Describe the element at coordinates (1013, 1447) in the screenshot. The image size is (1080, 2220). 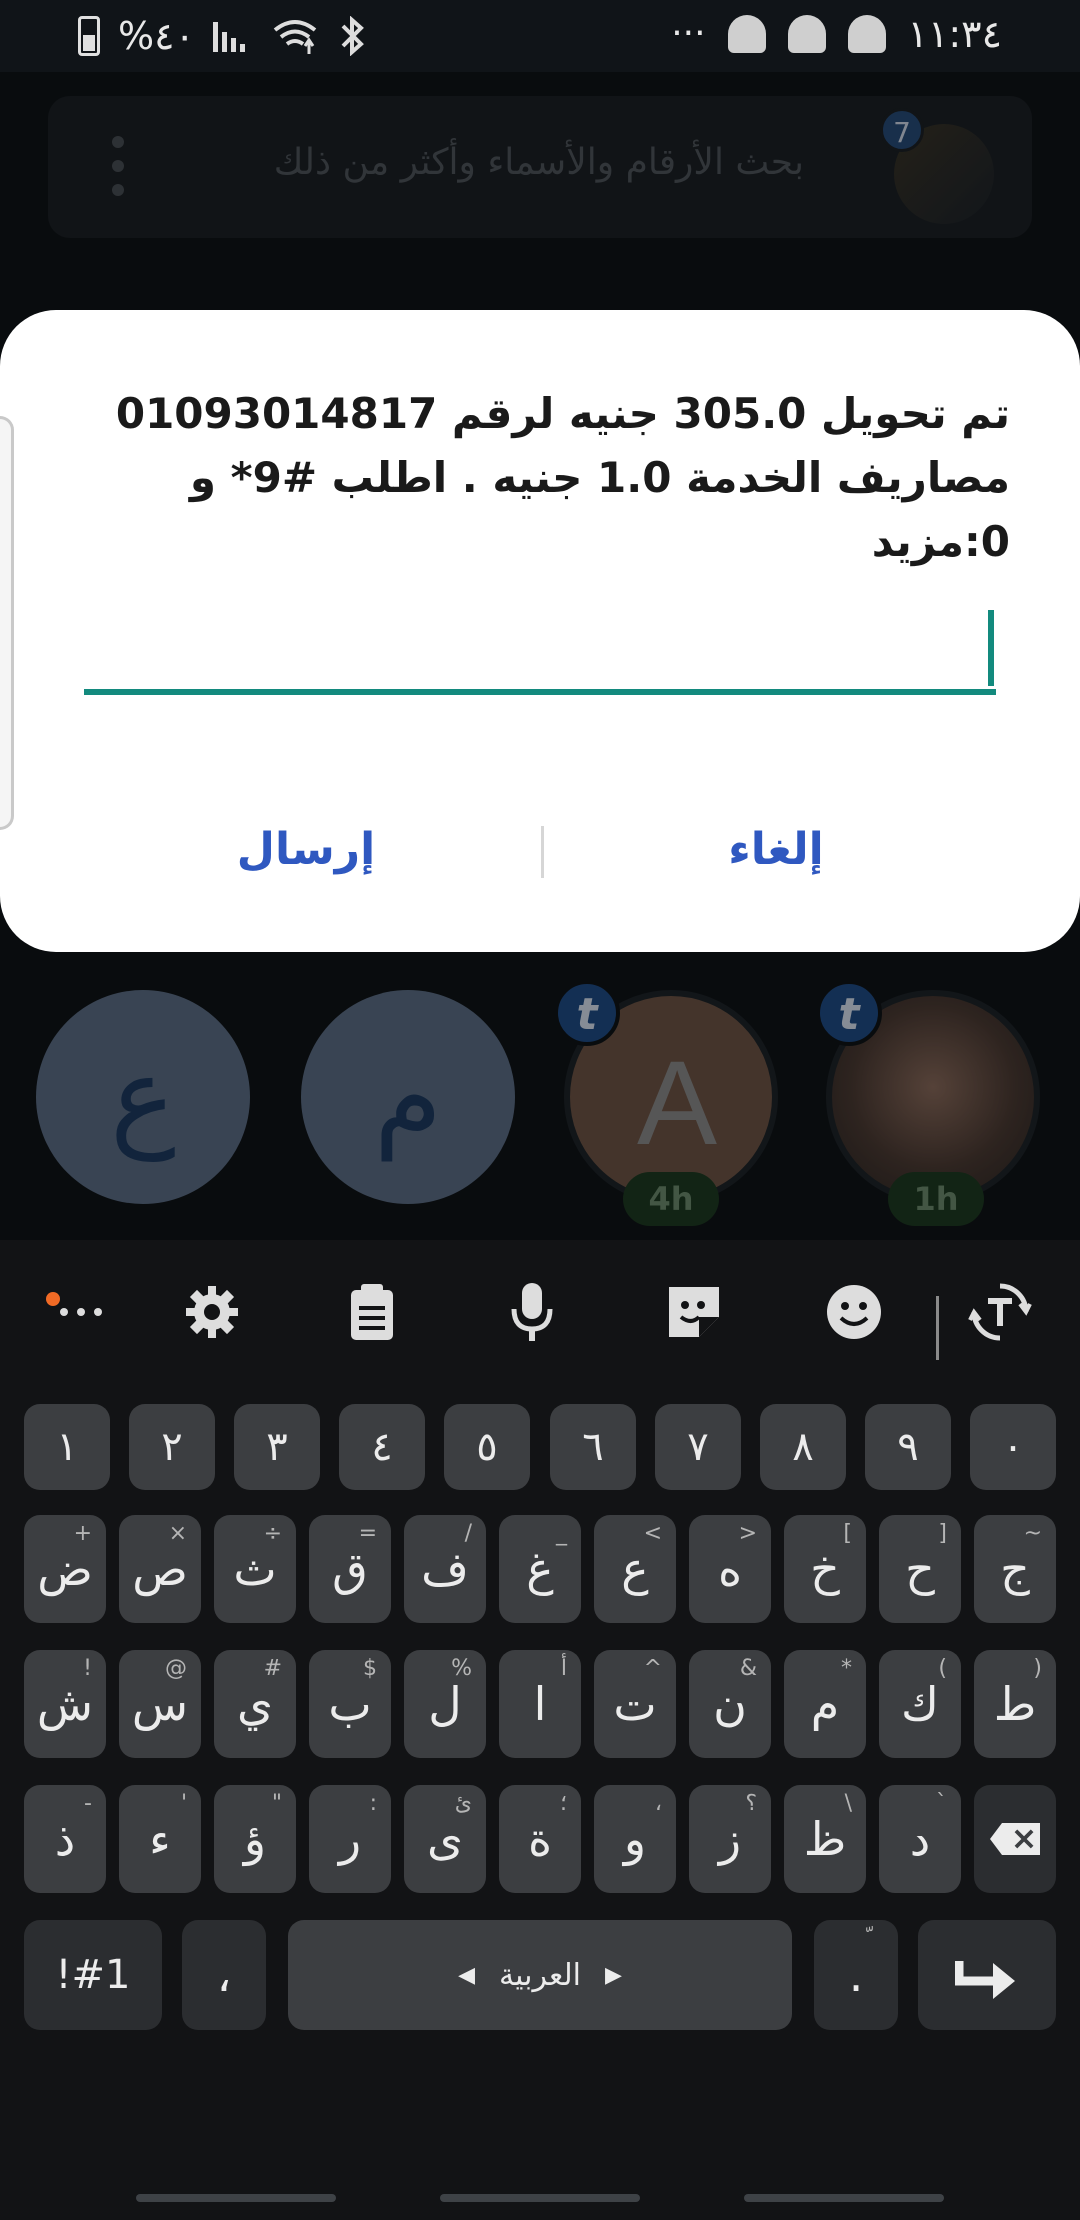
I see `key-digit: ٠` at that location.